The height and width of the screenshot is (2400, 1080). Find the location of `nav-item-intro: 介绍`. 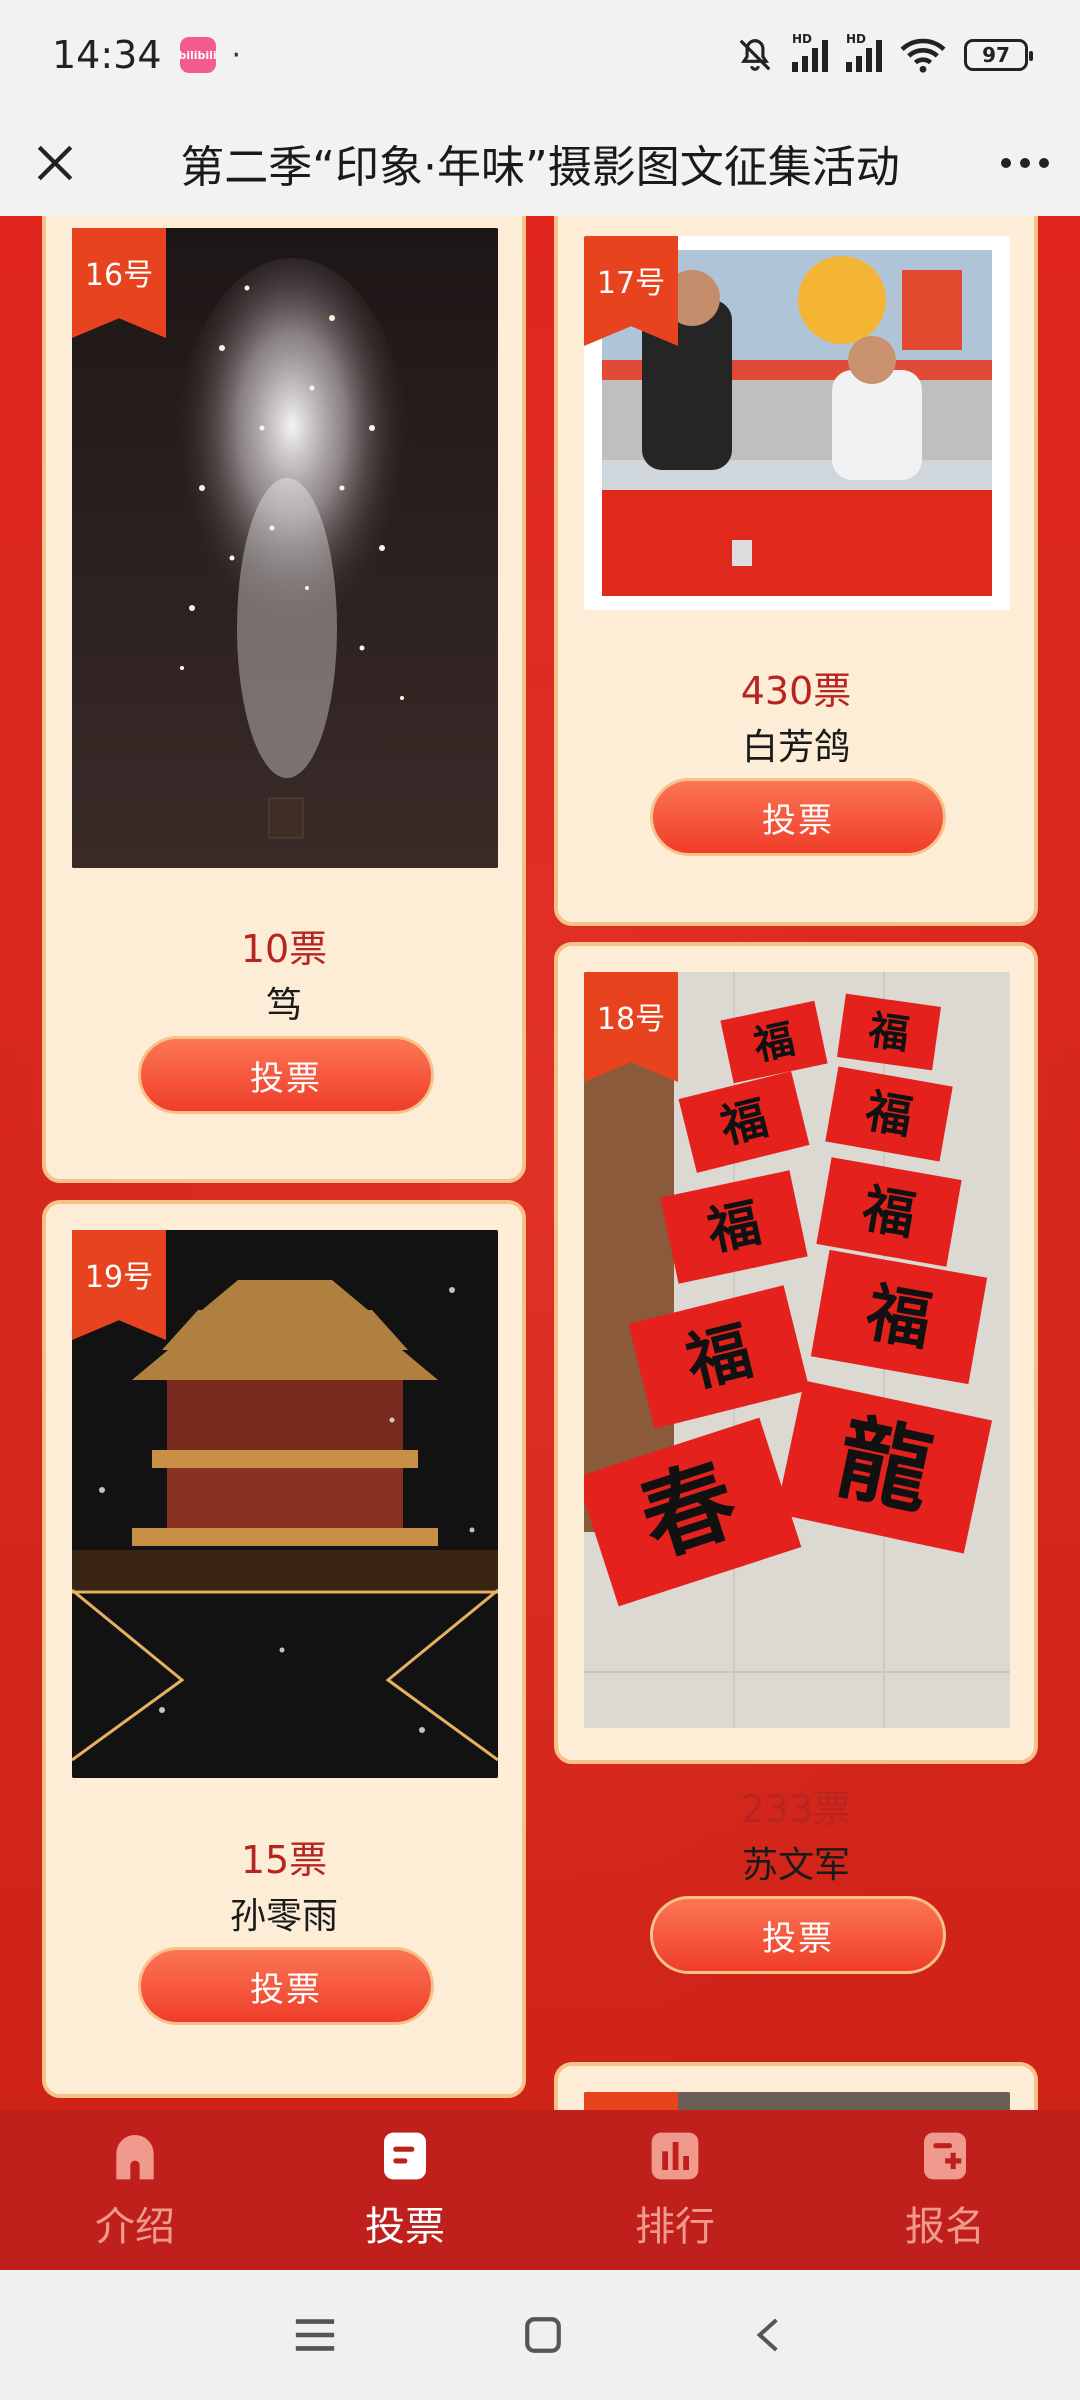

nav-item-intro: 介绍 is located at coordinates (135, 2190).